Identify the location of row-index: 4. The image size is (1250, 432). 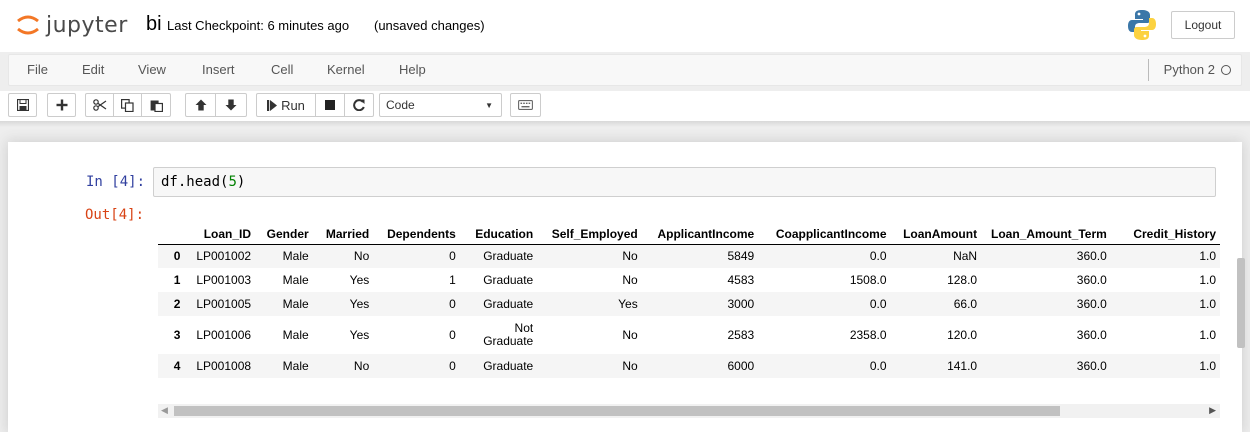
(177, 366).